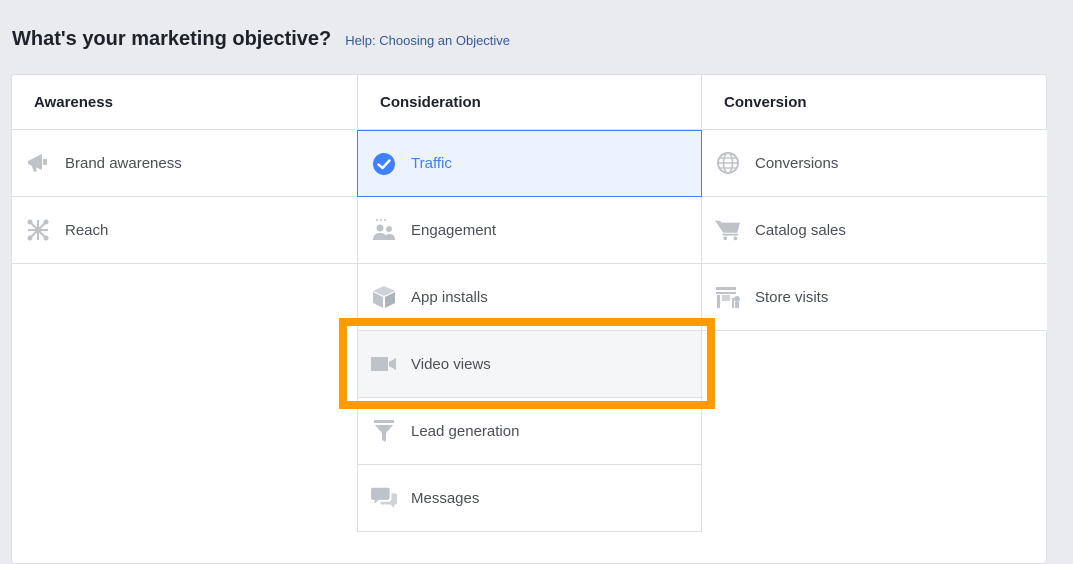  I want to click on box-icon, so click(384, 297).